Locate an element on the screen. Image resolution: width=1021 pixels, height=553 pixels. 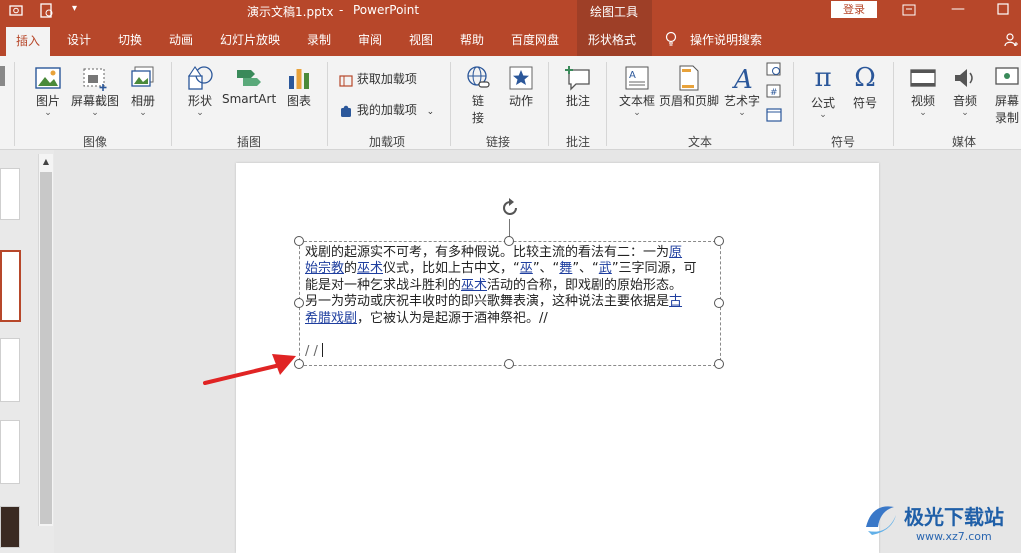
shapes-button: 形状 ⌄ is located at coordinates (200, 91).